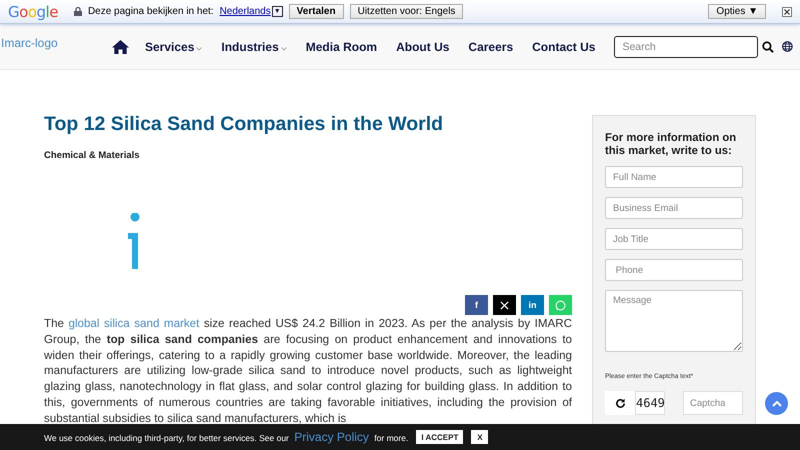  What do you see at coordinates (787, 46) in the screenshot?
I see `globe-icon` at bounding box center [787, 46].